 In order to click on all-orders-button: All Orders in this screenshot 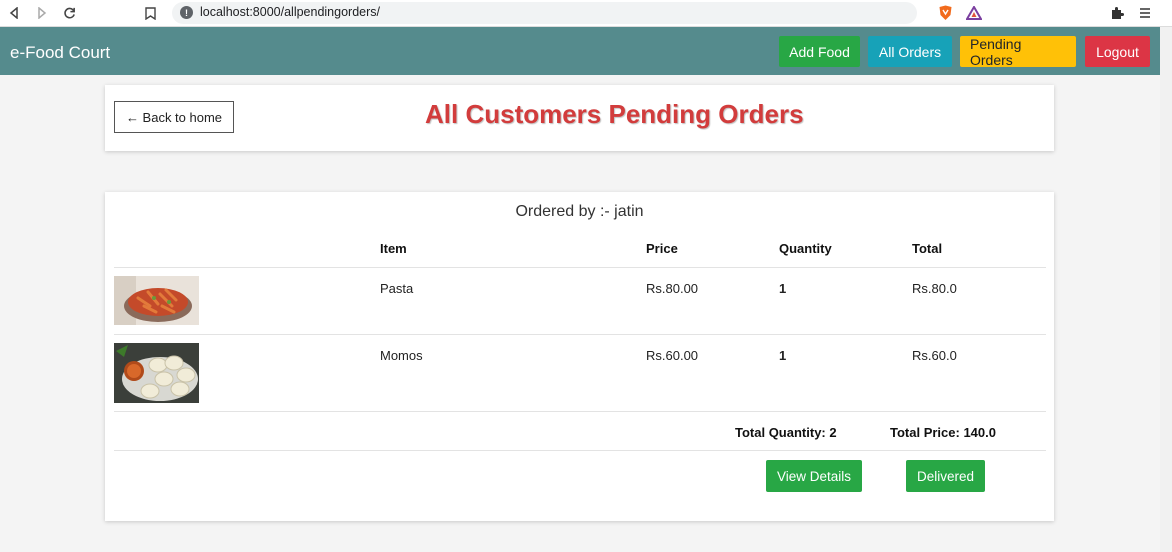, I will do `click(910, 51)`.